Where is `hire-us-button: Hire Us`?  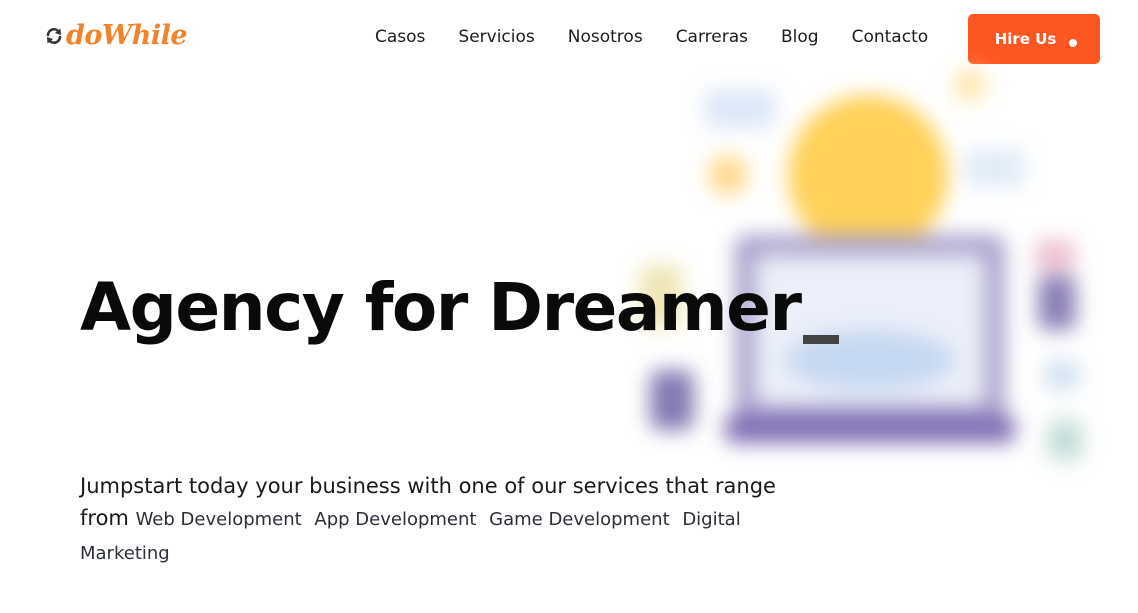
hire-us-button: Hire Us is located at coordinates (1034, 39).